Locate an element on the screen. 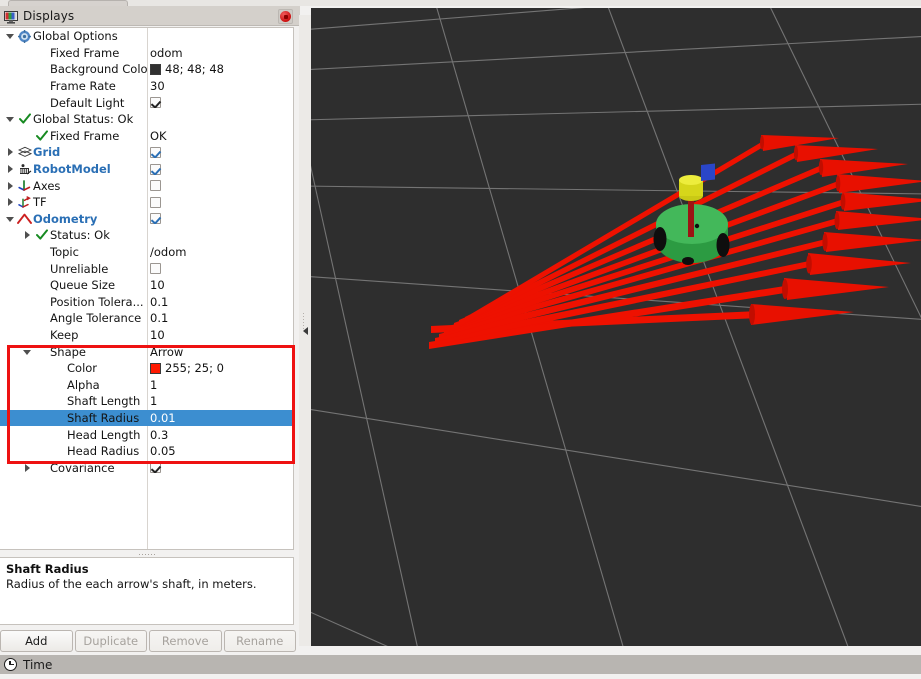 Image resolution: width=921 pixels, height=679 pixels. tree-row-label: Head Radius is located at coordinates (103, 451).